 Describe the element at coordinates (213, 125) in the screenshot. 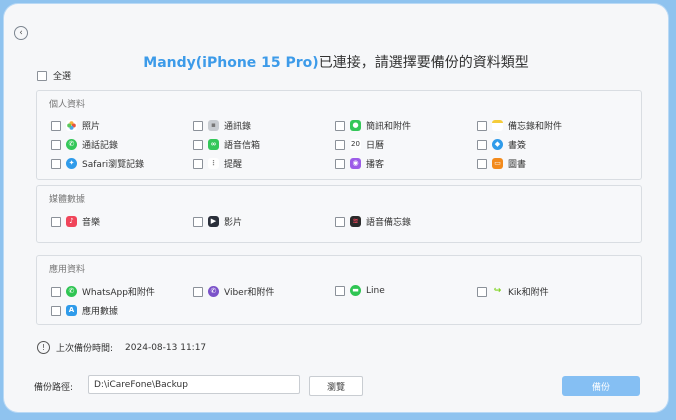

I see `contacts-icon: ▪` at that location.